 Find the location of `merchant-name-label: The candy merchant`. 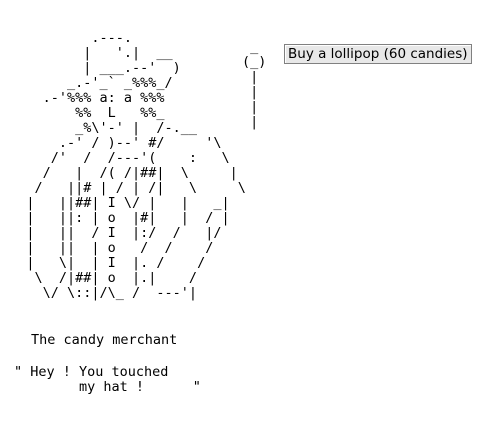

merchant-name-label: The candy merchant is located at coordinates (104, 340).